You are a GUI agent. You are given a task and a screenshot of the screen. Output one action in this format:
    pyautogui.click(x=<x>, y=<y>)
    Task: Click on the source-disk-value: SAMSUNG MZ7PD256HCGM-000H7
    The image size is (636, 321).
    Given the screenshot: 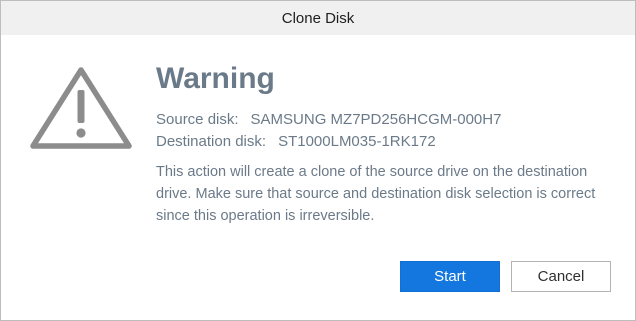 What is the action you would take?
    pyautogui.click(x=376, y=119)
    